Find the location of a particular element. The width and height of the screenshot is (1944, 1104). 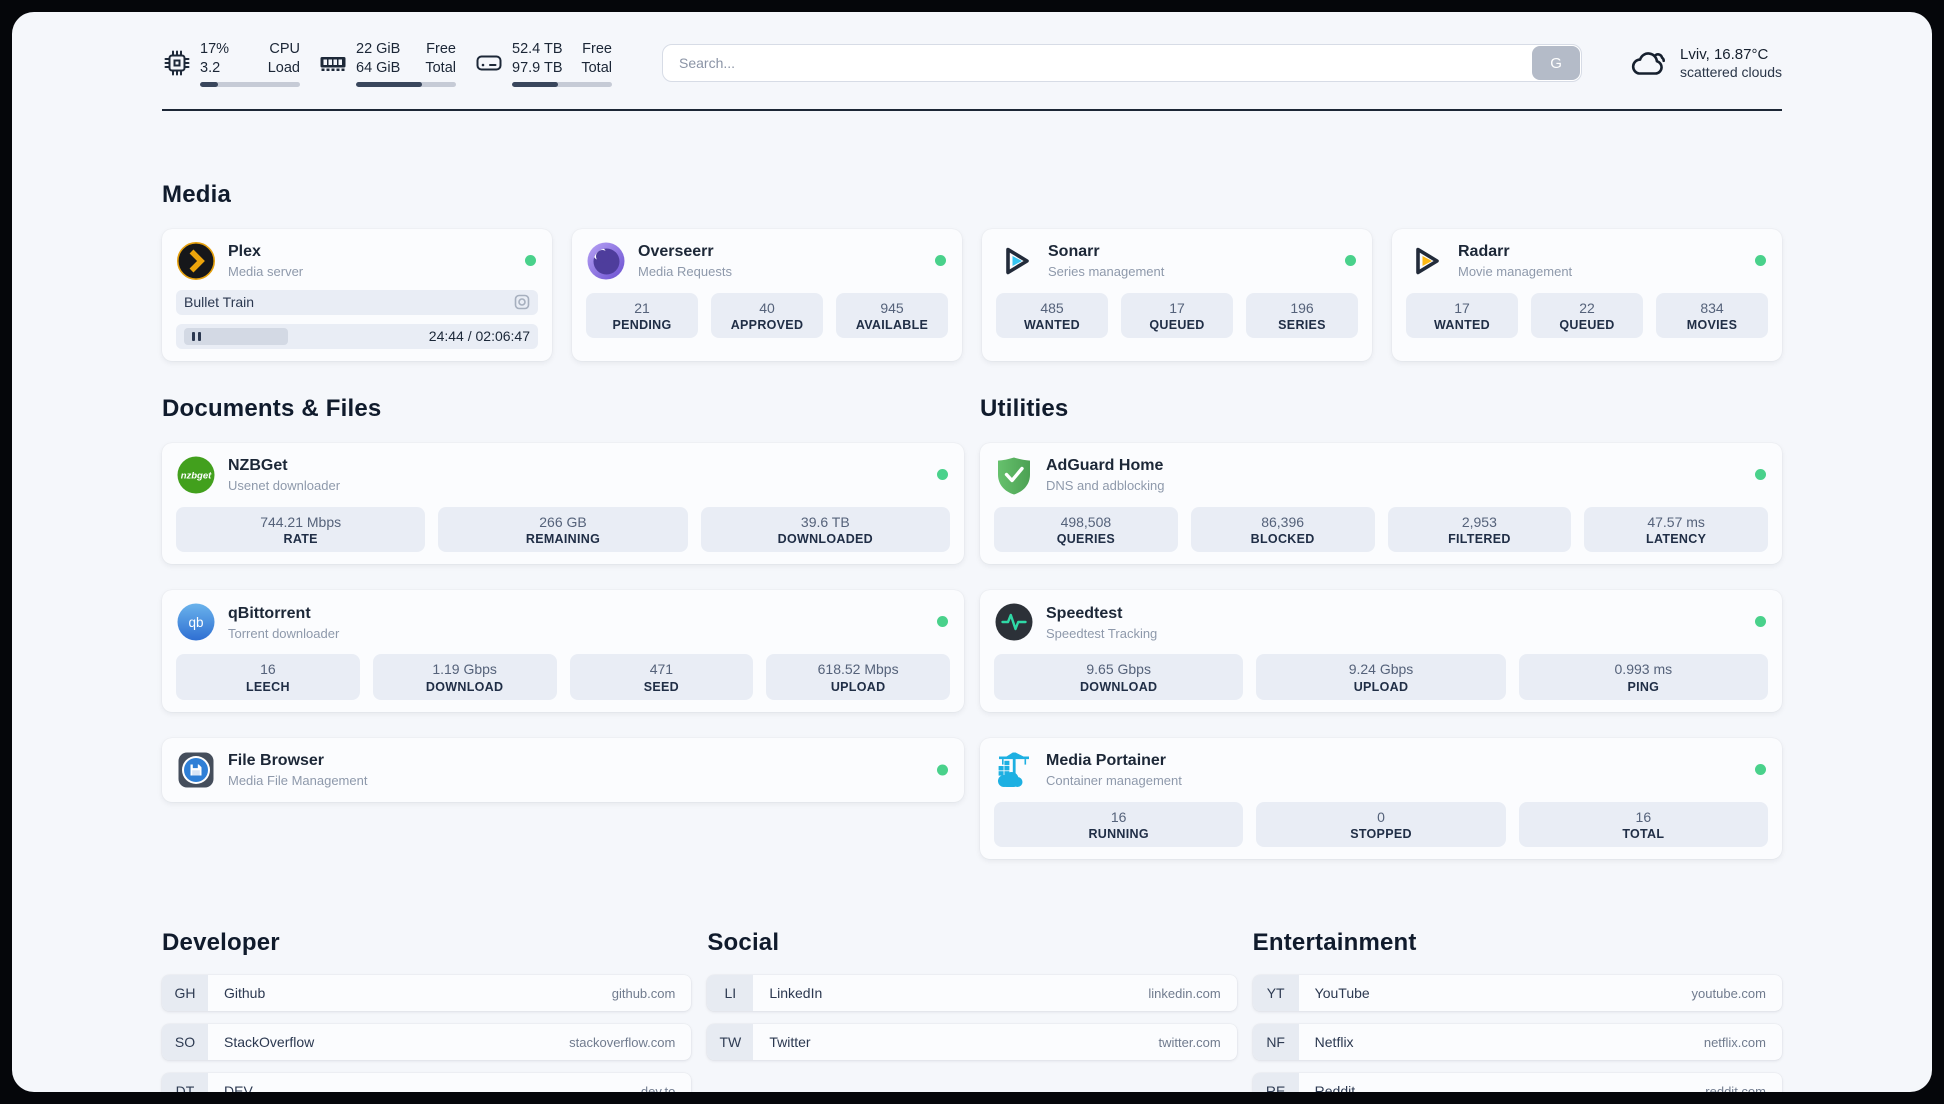

bookmark-name: YouTube is located at coordinates (1342, 993).